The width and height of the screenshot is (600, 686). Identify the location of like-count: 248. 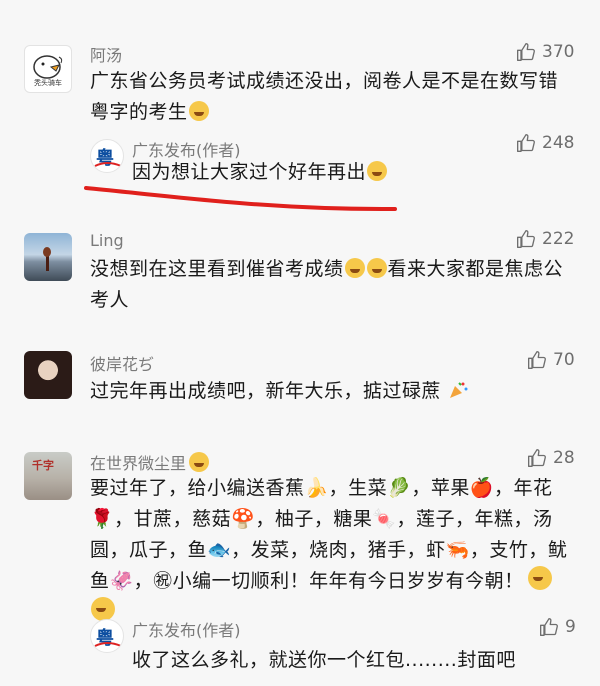
(558, 143).